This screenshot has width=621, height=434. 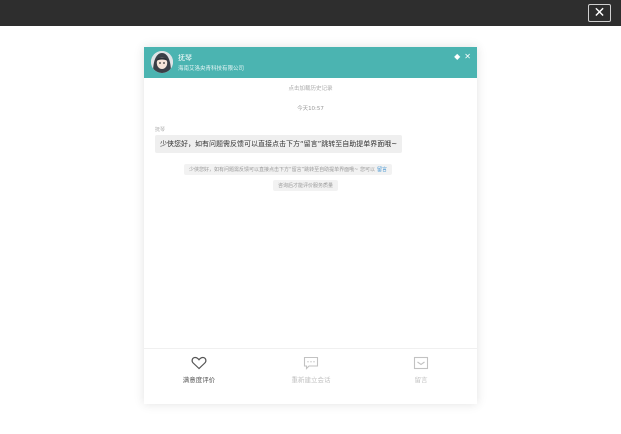 I want to click on chat-bubble-icon, so click(x=311, y=363).